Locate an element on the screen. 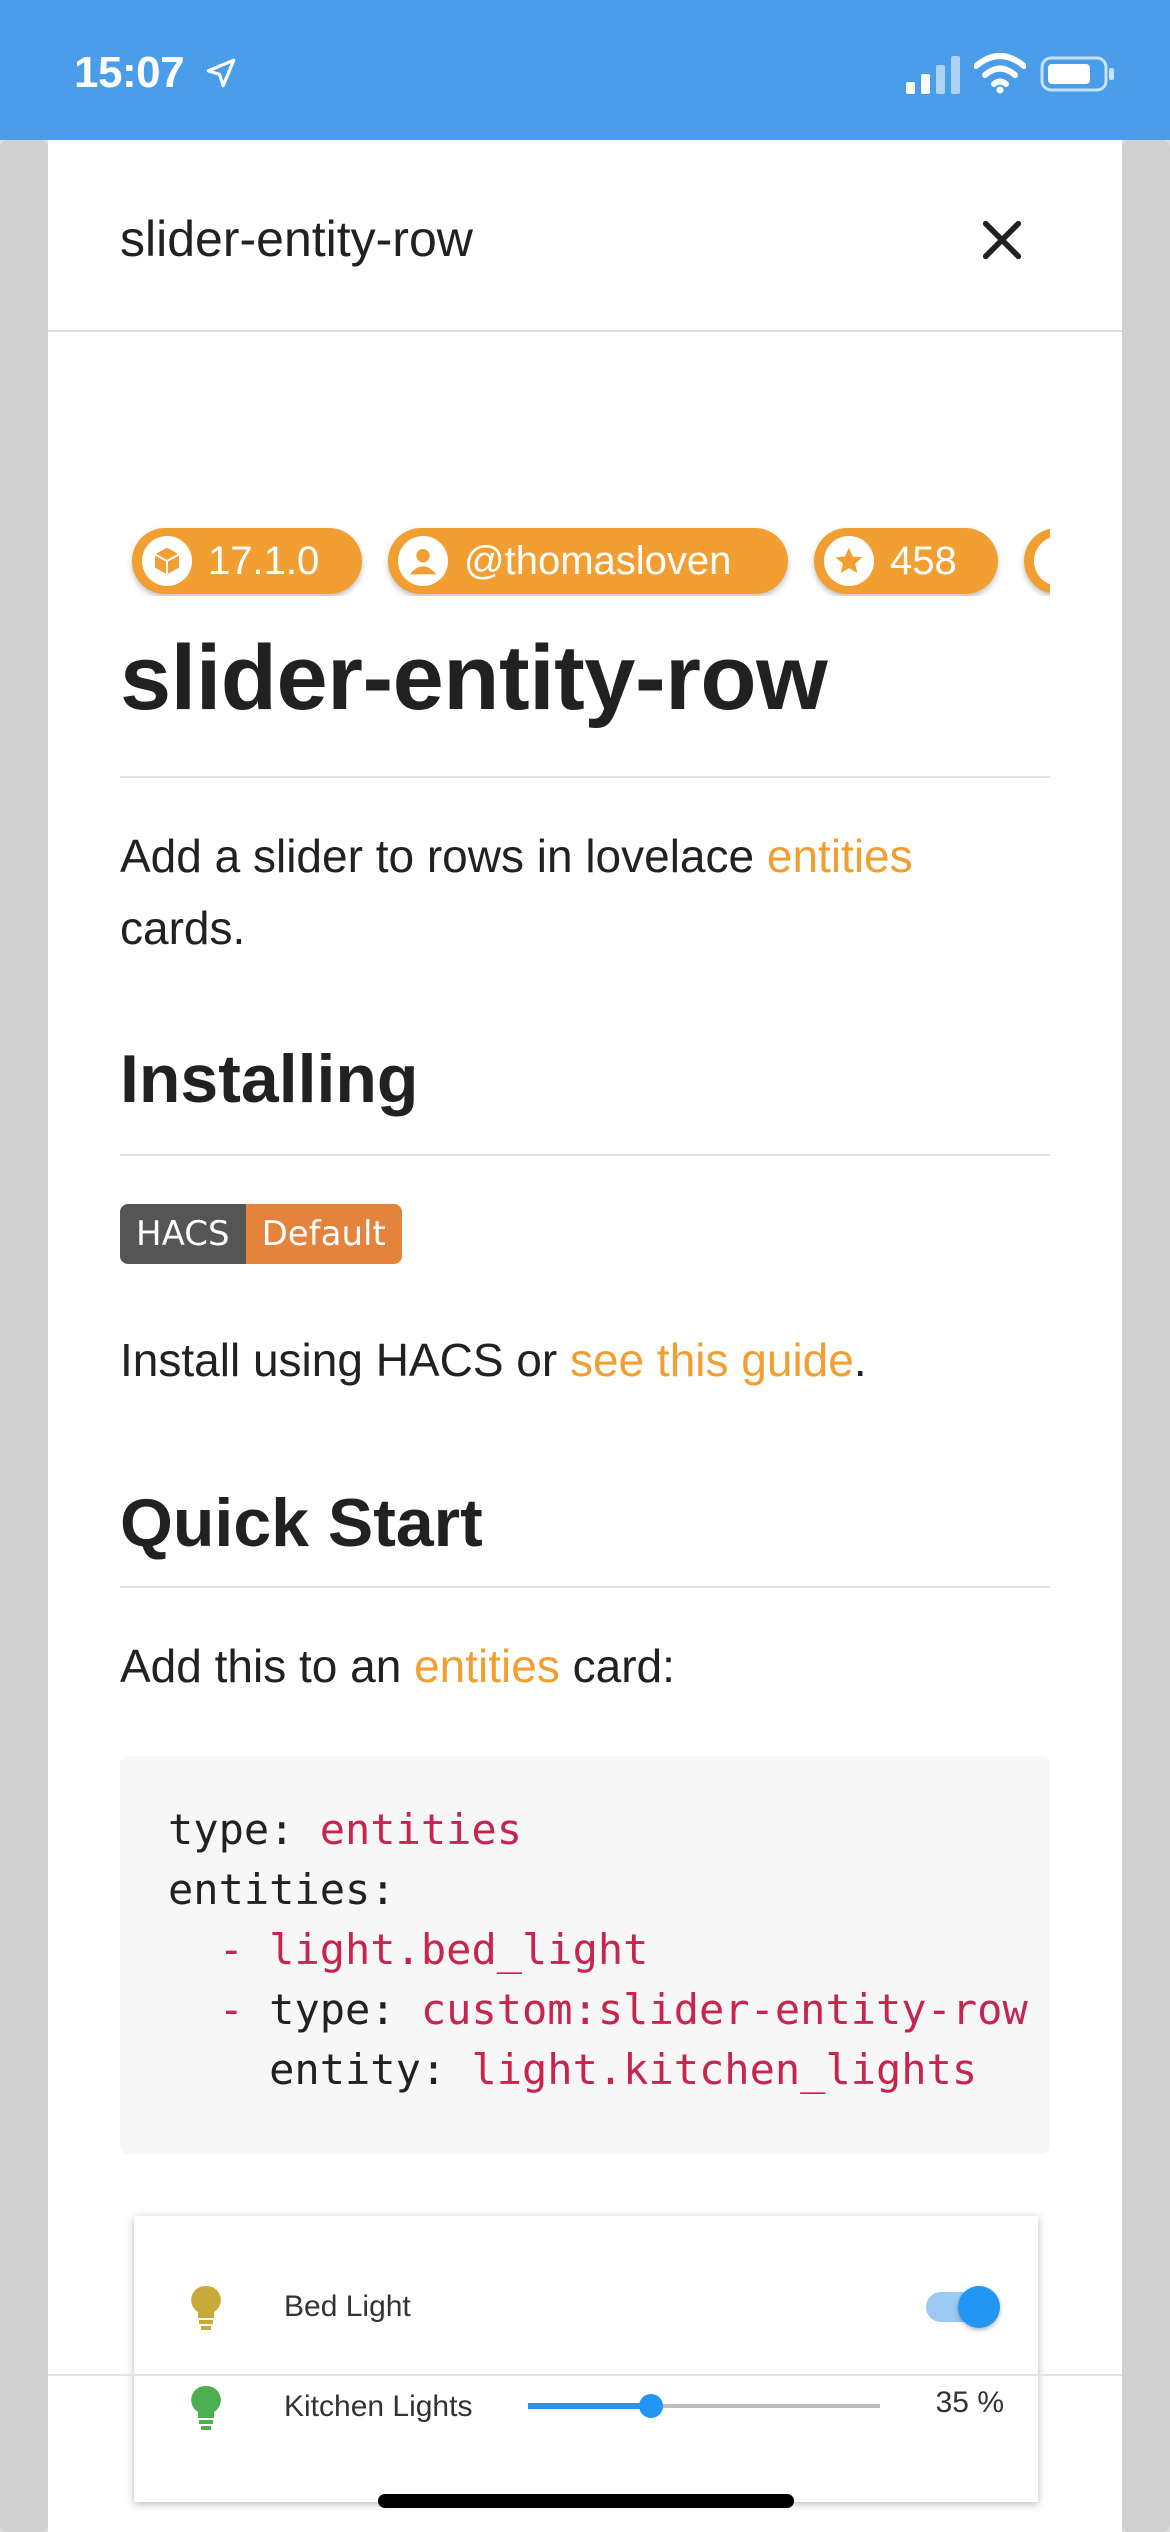  account-icon is located at coordinates (423, 561).